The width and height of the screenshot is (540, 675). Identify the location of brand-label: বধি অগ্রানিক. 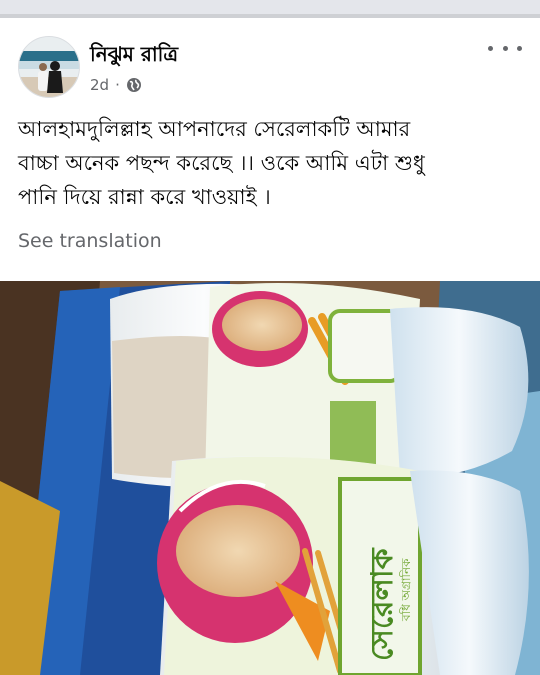
(406, 590).